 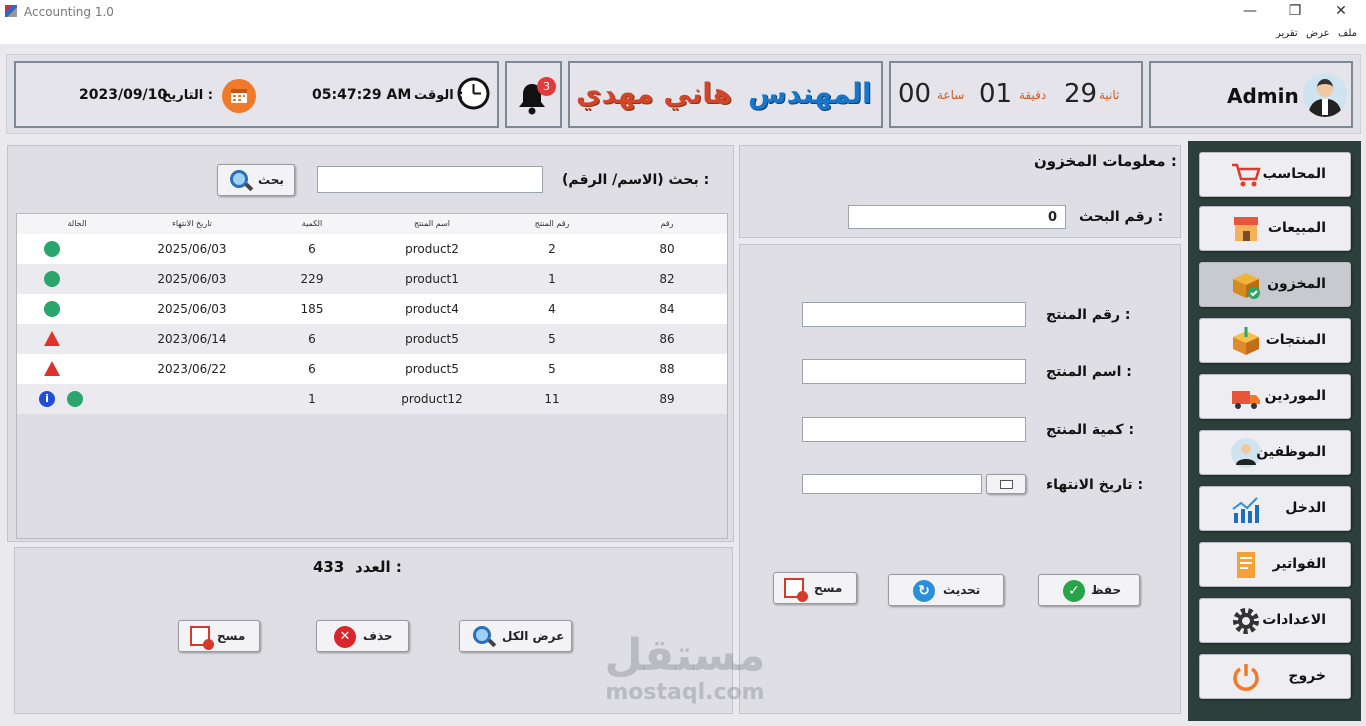 What do you see at coordinates (914, 371) in the screenshot?
I see `product-name-input` at bounding box center [914, 371].